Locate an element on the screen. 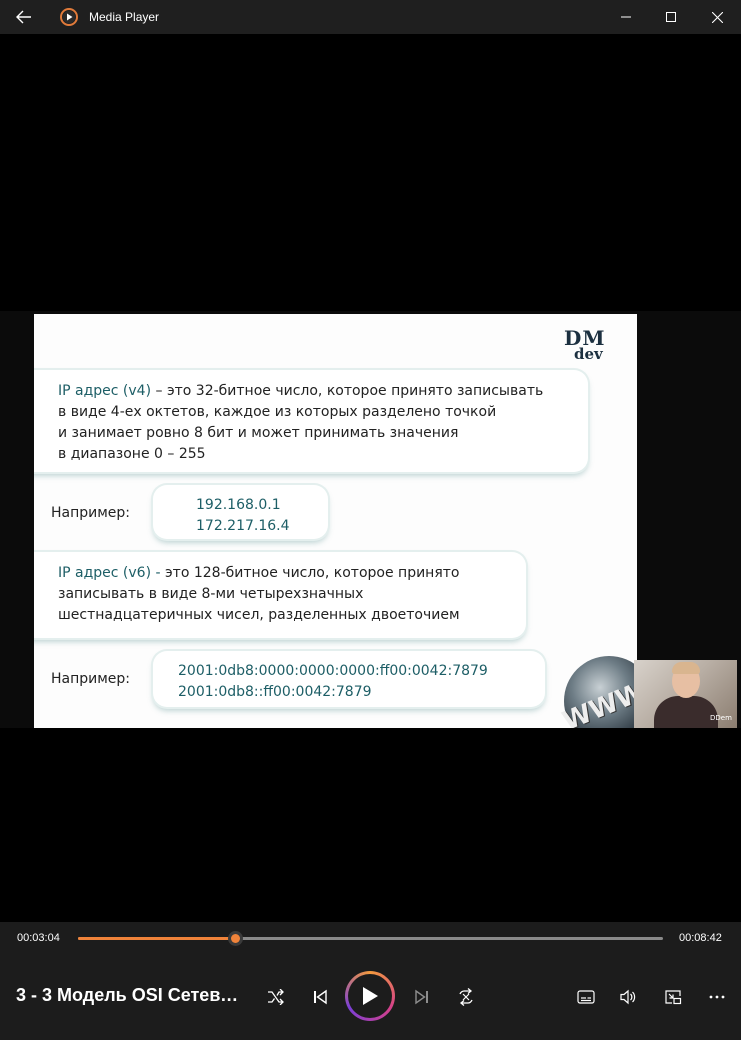  miniplayer-icon is located at coordinates (673, 997).